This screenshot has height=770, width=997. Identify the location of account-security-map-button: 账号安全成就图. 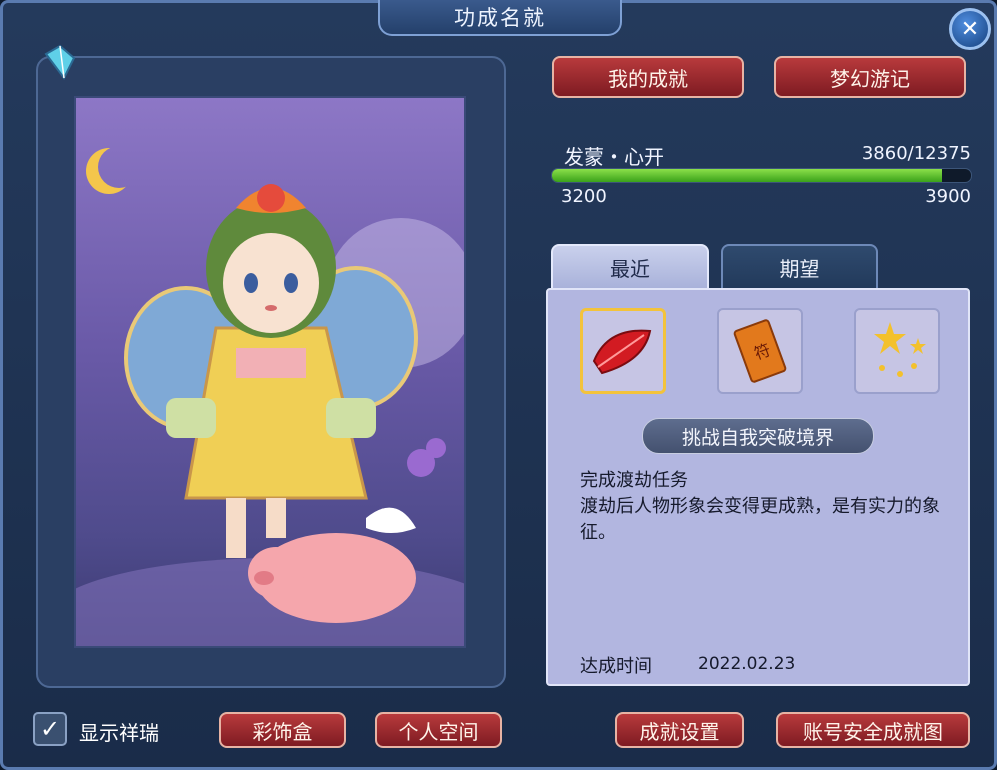
(873, 730).